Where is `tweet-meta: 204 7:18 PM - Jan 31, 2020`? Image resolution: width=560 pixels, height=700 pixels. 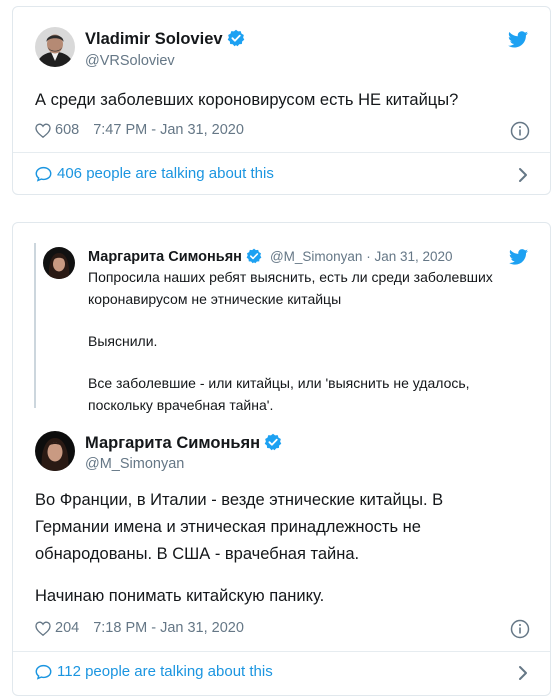 tweet-meta: 204 7:18 PM - Jan 31, 2020 is located at coordinates (139, 628).